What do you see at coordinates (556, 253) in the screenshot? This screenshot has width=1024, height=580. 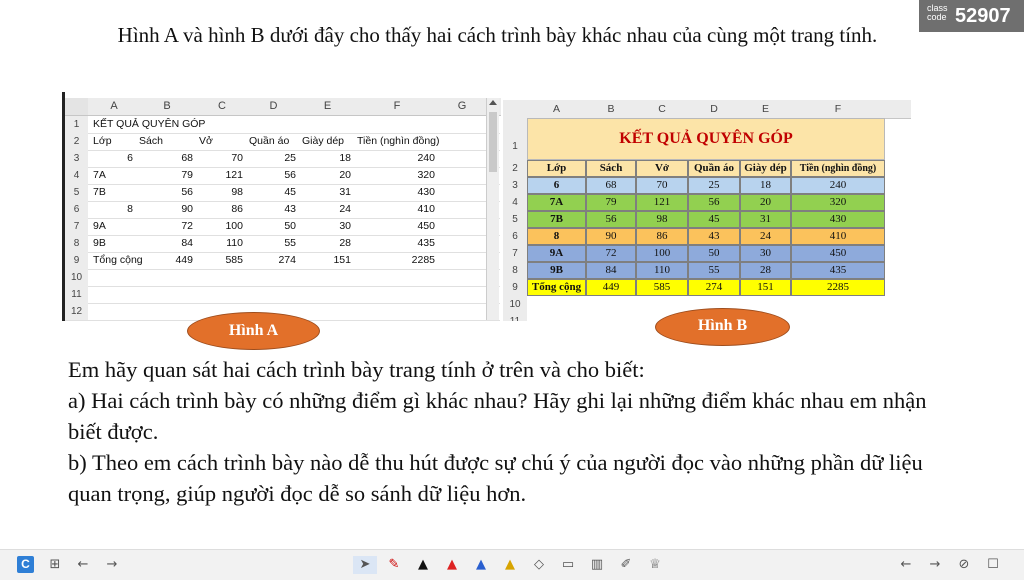 I see `sheet-b-cell: 9A` at bounding box center [556, 253].